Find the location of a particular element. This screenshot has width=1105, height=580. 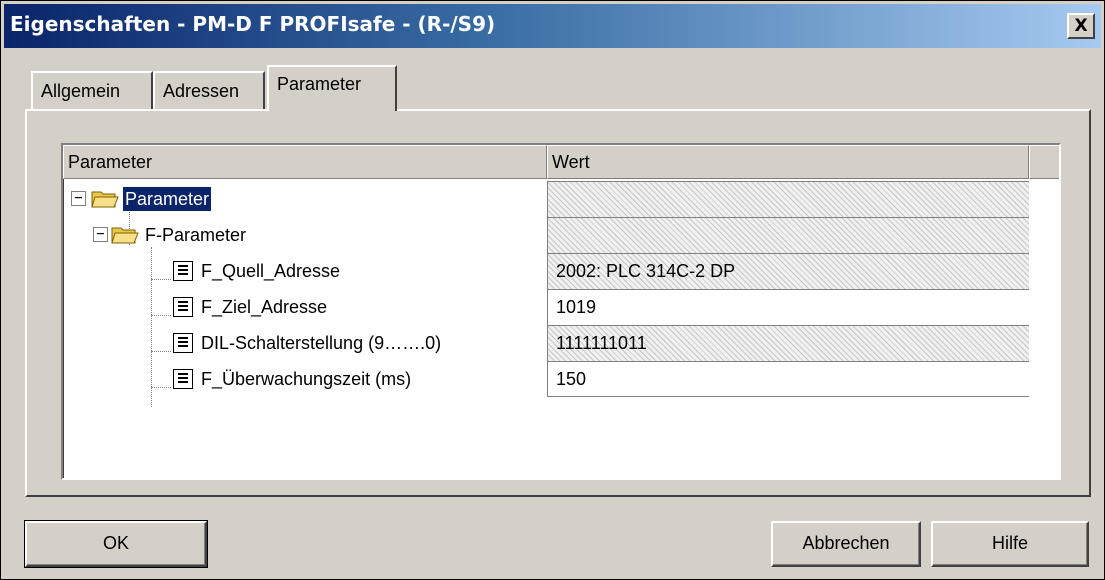

parameter-name: F_Überwachungszeit (ms) is located at coordinates (306, 379).